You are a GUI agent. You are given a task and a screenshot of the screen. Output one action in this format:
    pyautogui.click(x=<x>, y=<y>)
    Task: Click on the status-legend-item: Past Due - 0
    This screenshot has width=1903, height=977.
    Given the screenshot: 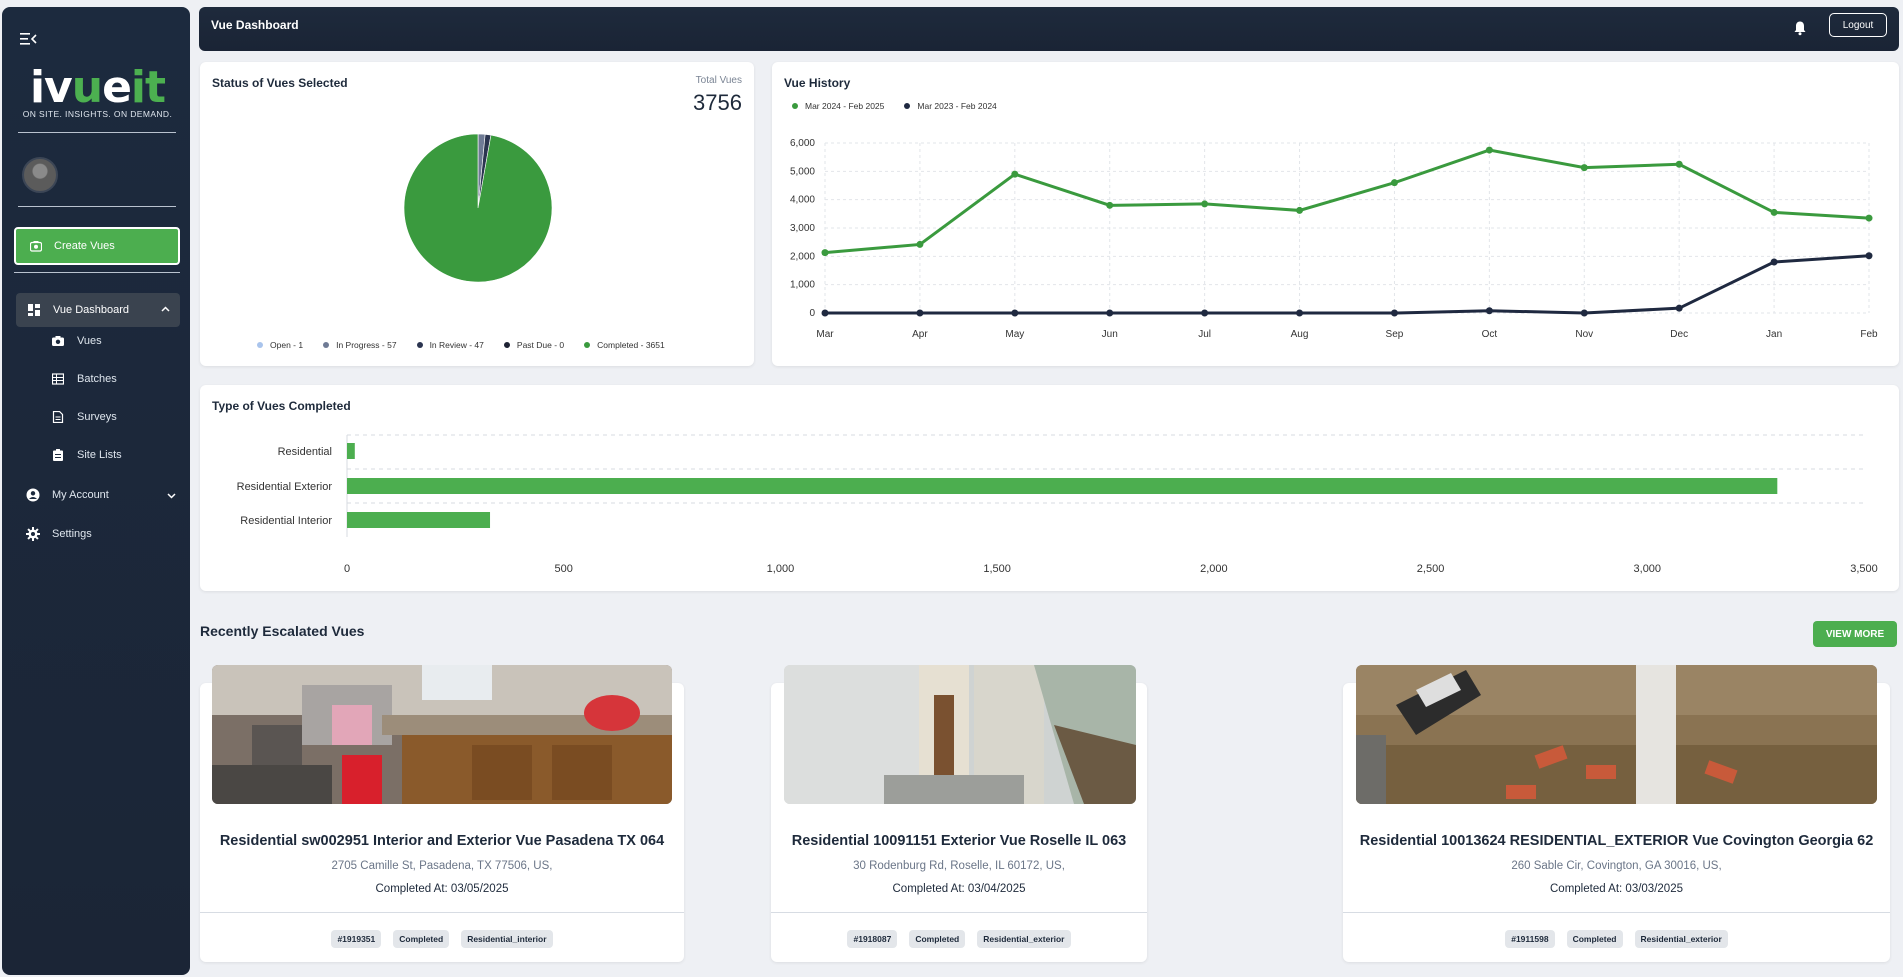 What is the action you would take?
    pyautogui.click(x=534, y=345)
    